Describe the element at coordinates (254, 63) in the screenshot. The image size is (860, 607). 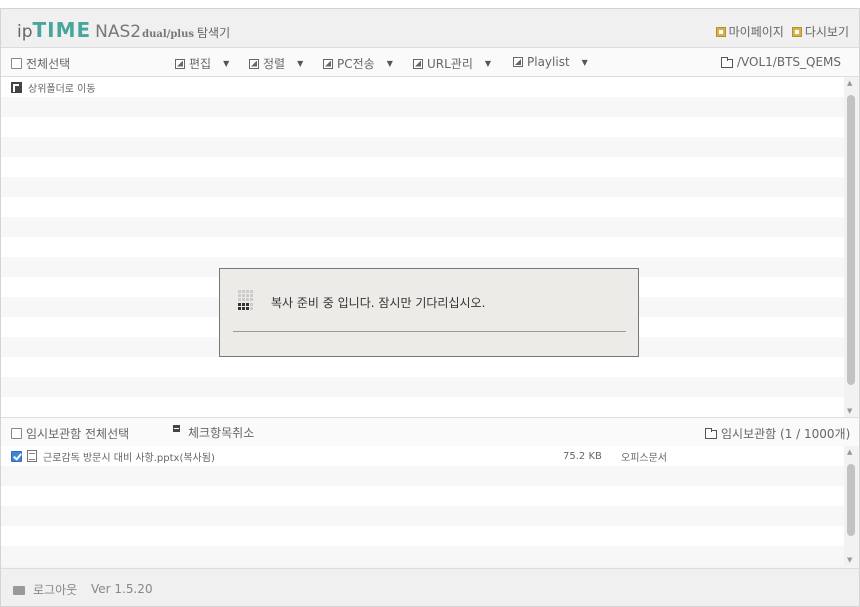
I see `sort-icon` at that location.